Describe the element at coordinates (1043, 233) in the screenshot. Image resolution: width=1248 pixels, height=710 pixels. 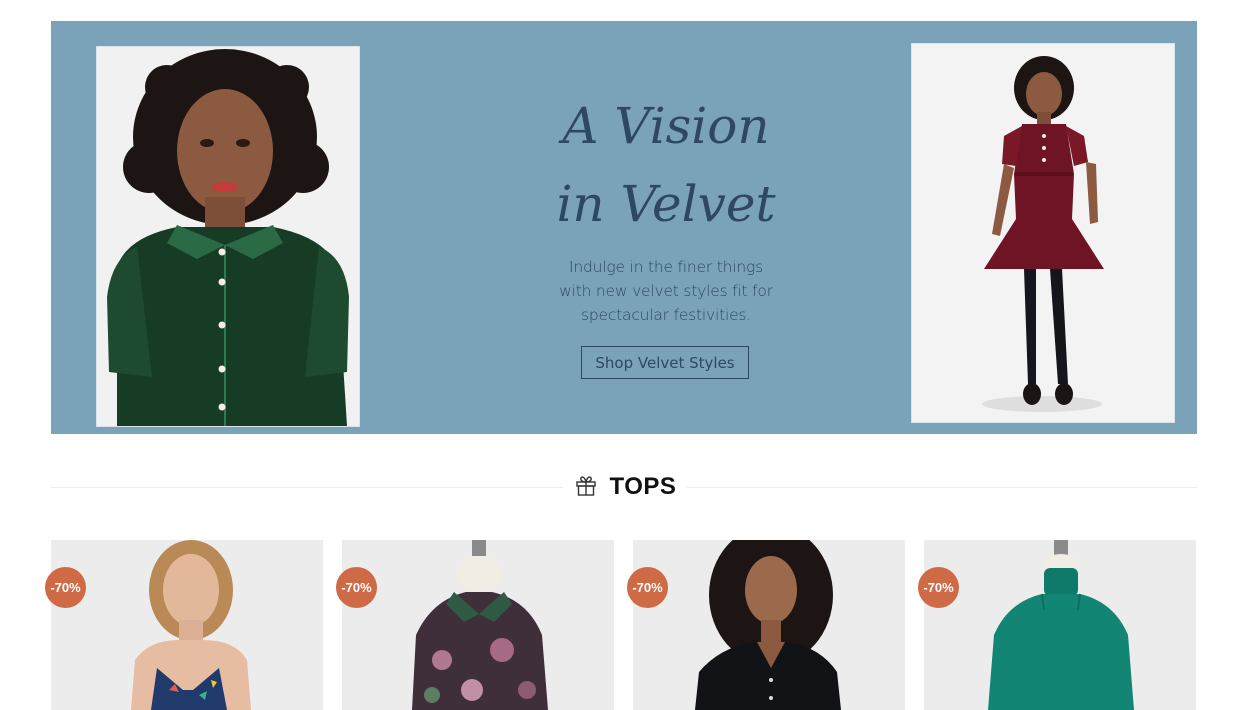
I see `model-photo-red-velvet-dress` at that location.